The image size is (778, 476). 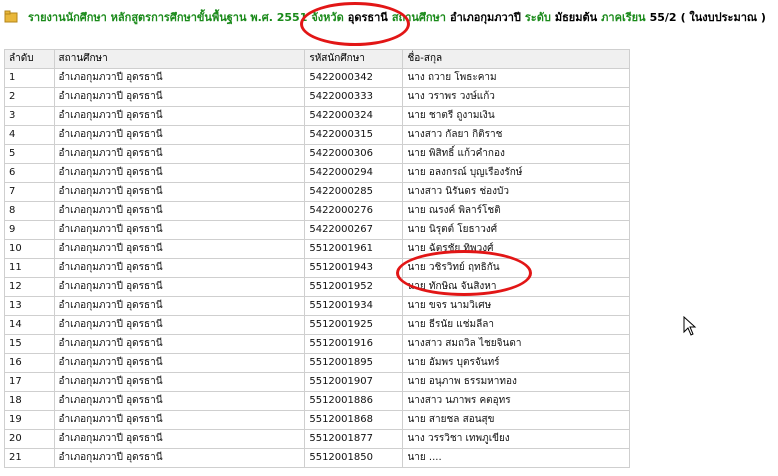 What do you see at coordinates (179, 59) in the screenshot?
I see `column-header-school: สถานศึกษา` at bounding box center [179, 59].